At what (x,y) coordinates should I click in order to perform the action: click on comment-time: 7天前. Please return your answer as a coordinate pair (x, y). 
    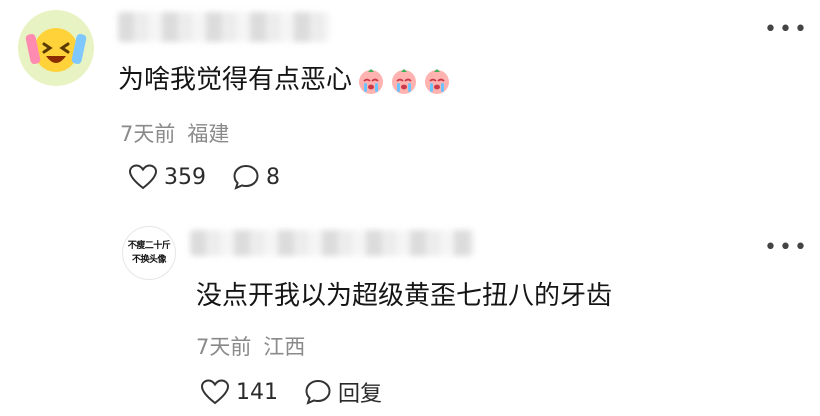
    Looking at the image, I should click on (148, 134).